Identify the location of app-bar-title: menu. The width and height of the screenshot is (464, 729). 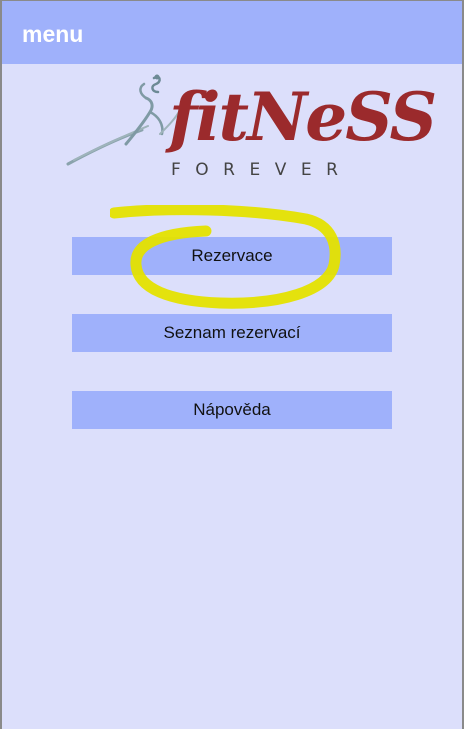
(53, 34).